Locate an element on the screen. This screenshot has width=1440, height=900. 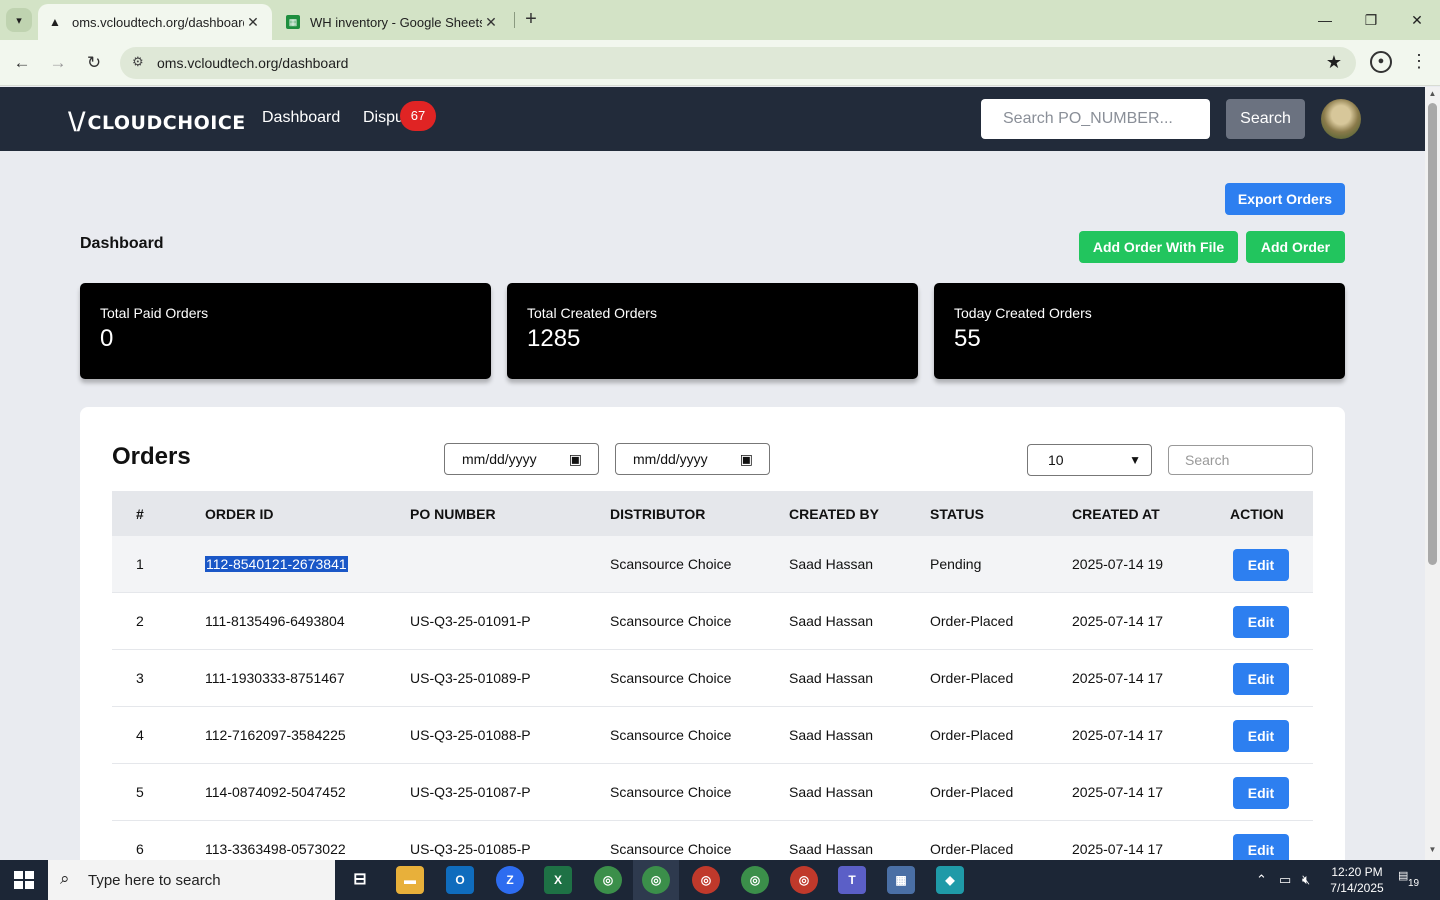
tab-search-button: ▾ is located at coordinates (19, 20).